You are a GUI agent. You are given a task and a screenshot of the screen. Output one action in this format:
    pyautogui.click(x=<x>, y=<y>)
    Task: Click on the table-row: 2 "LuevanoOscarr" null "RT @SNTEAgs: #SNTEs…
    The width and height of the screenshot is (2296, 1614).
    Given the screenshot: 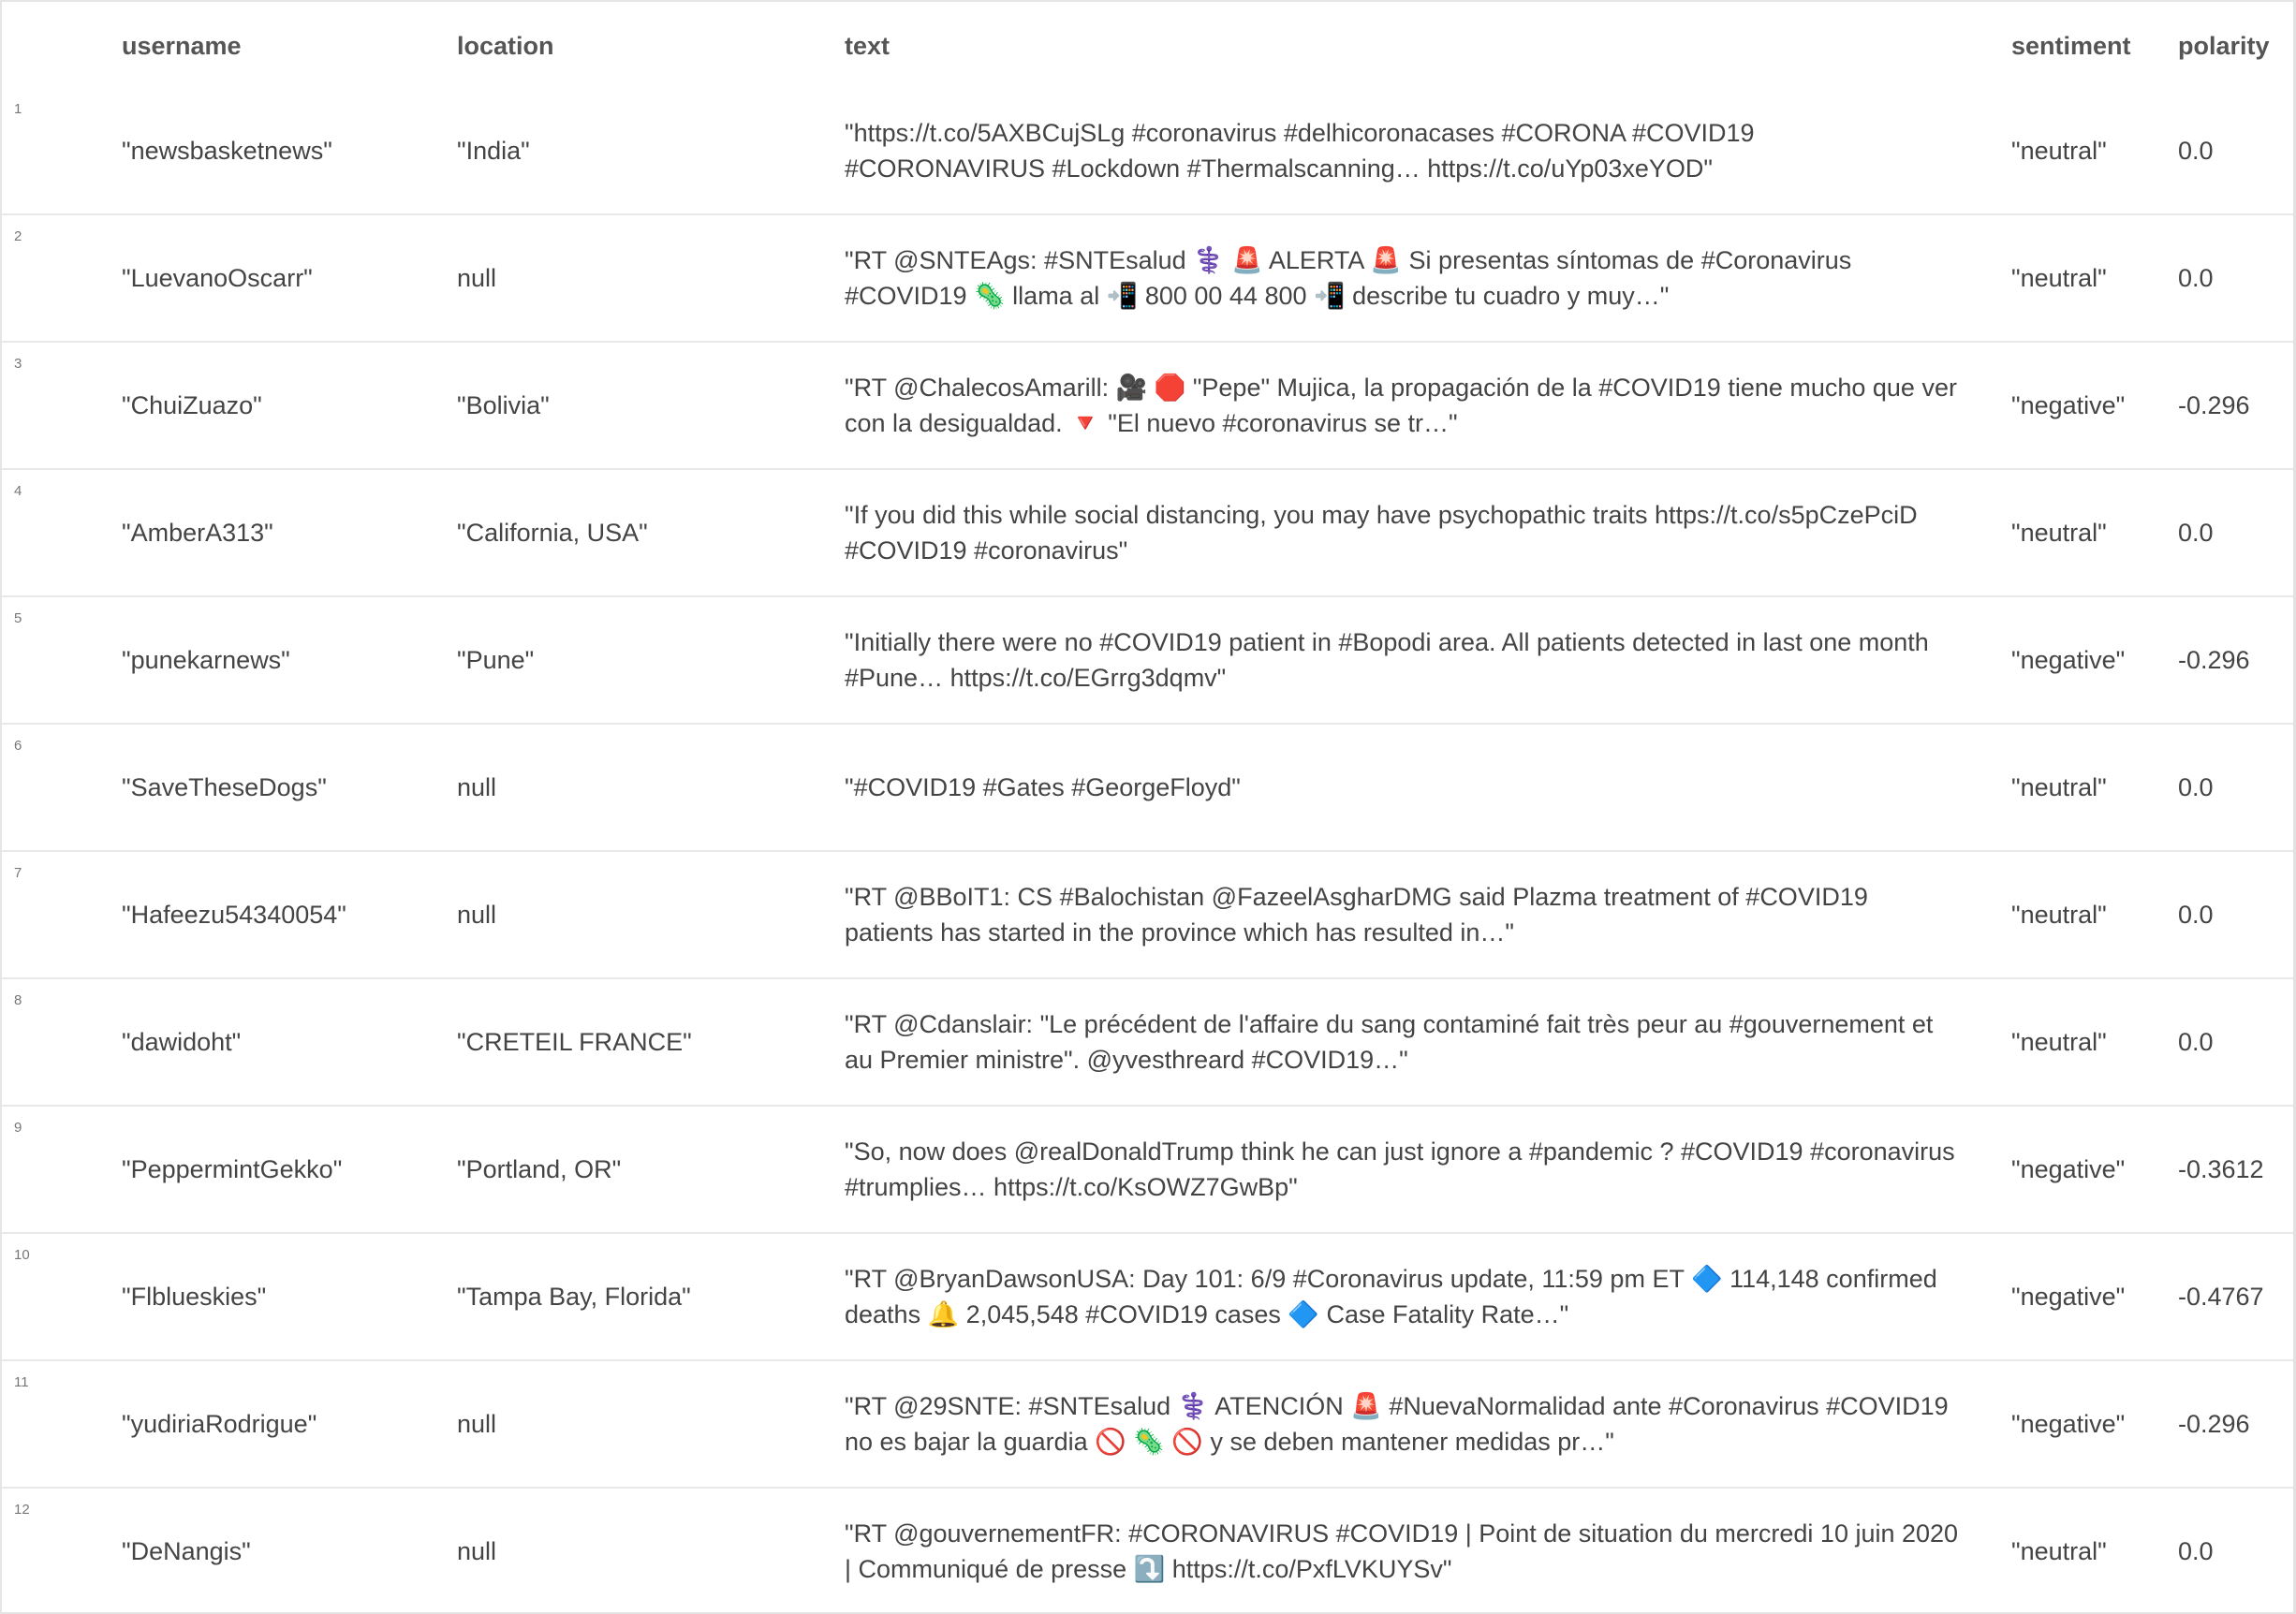 What is the action you would take?
    pyautogui.click(x=1147, y=279)
    